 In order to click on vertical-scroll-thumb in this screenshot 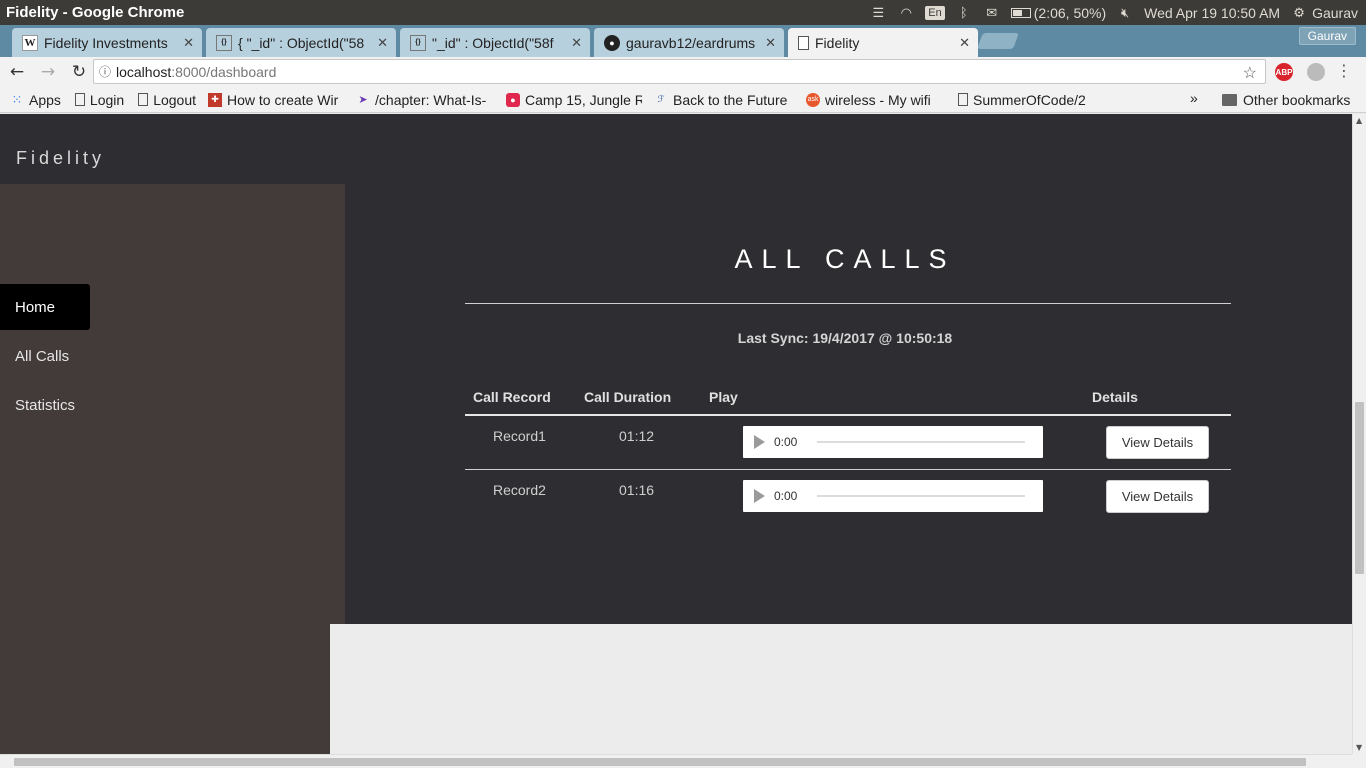, I will do `click(1359, 488)`.